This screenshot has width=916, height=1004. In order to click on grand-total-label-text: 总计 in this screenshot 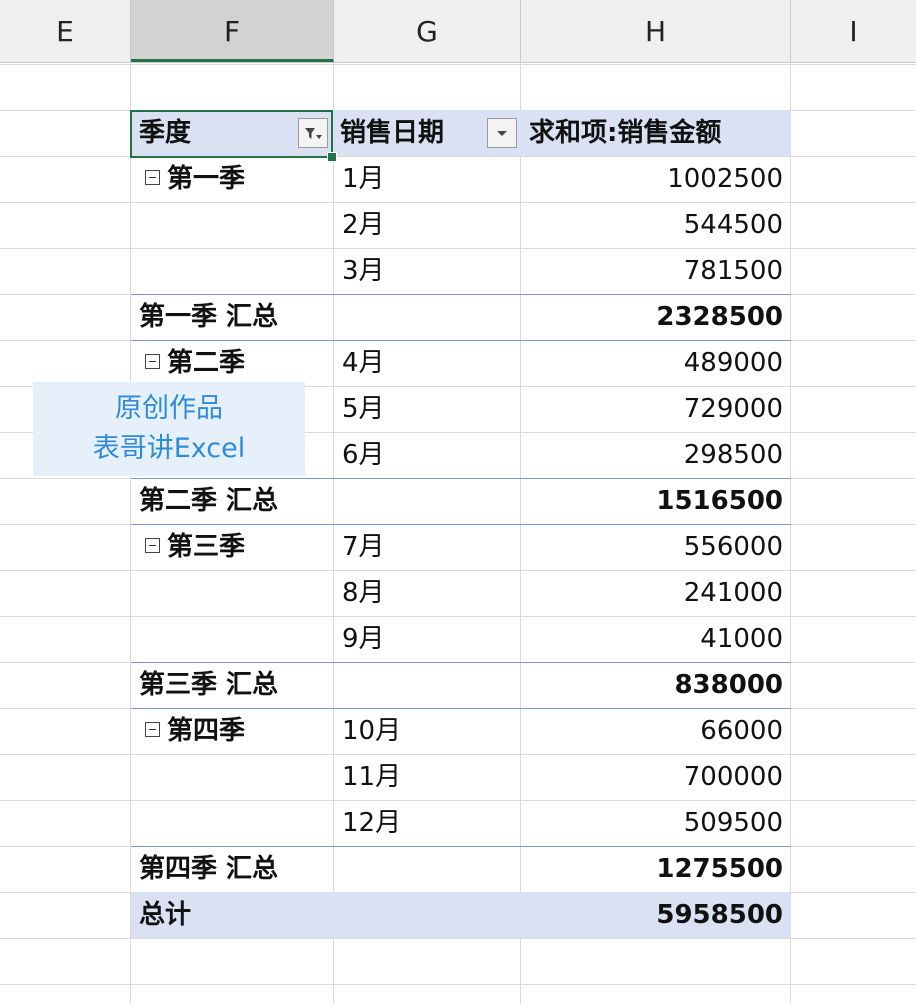, I will do `click(165, 915)`.